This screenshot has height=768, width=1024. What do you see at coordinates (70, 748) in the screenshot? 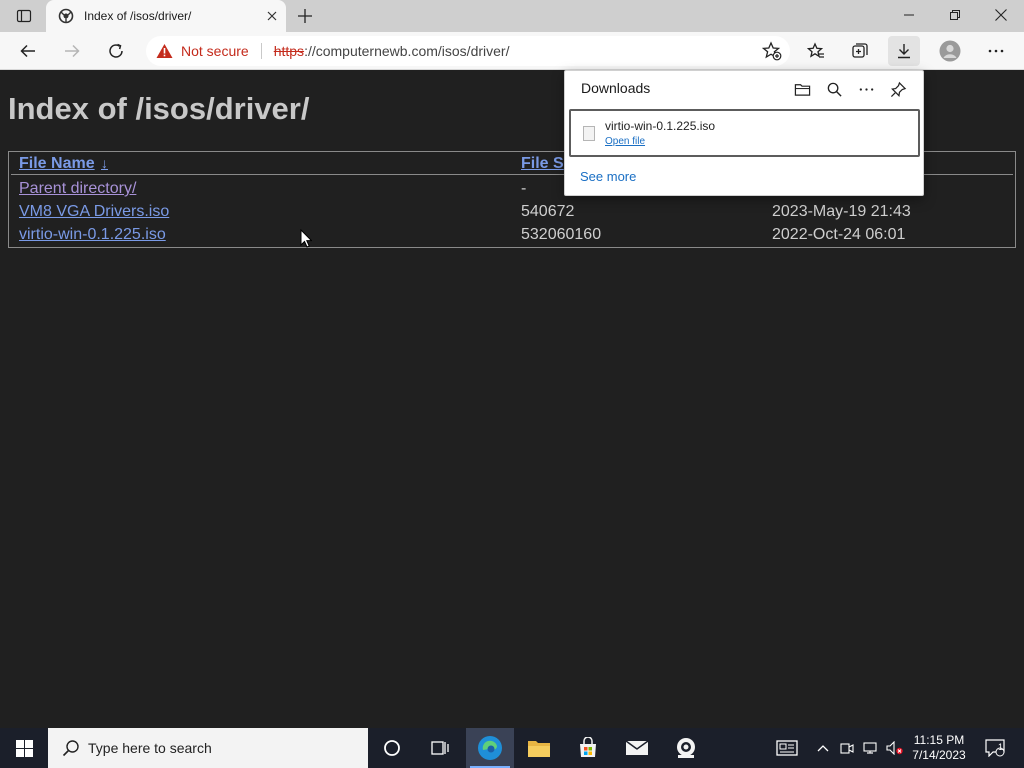
I see `search-icon` at bounding box center [70, 748].